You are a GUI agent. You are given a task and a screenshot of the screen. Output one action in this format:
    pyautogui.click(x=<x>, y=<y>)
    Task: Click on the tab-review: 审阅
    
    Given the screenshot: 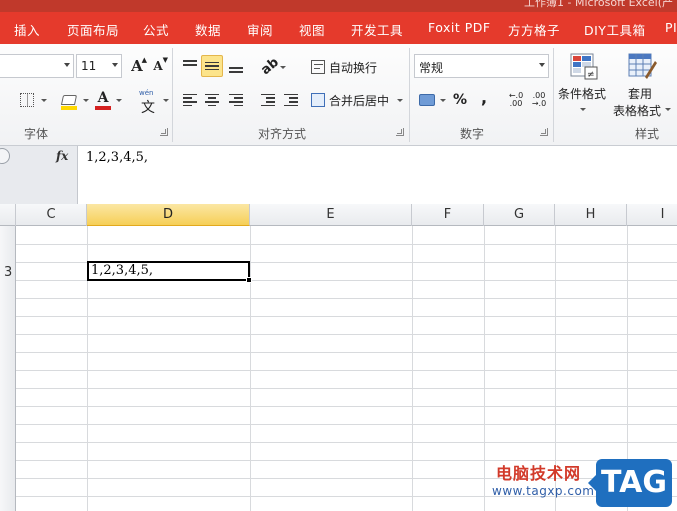 What is the action you would take?
    pyautogui.click(x=260, y=29)
    